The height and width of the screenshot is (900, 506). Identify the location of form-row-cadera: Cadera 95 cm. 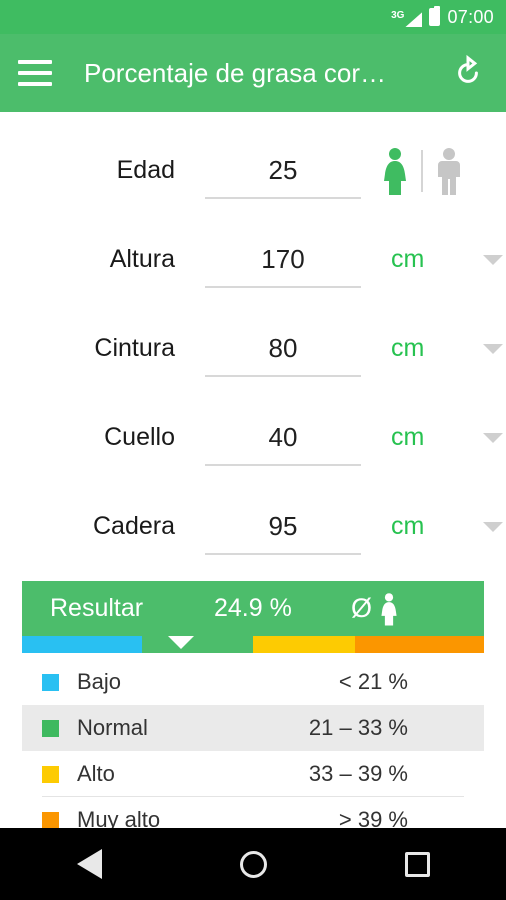
(253, 526).